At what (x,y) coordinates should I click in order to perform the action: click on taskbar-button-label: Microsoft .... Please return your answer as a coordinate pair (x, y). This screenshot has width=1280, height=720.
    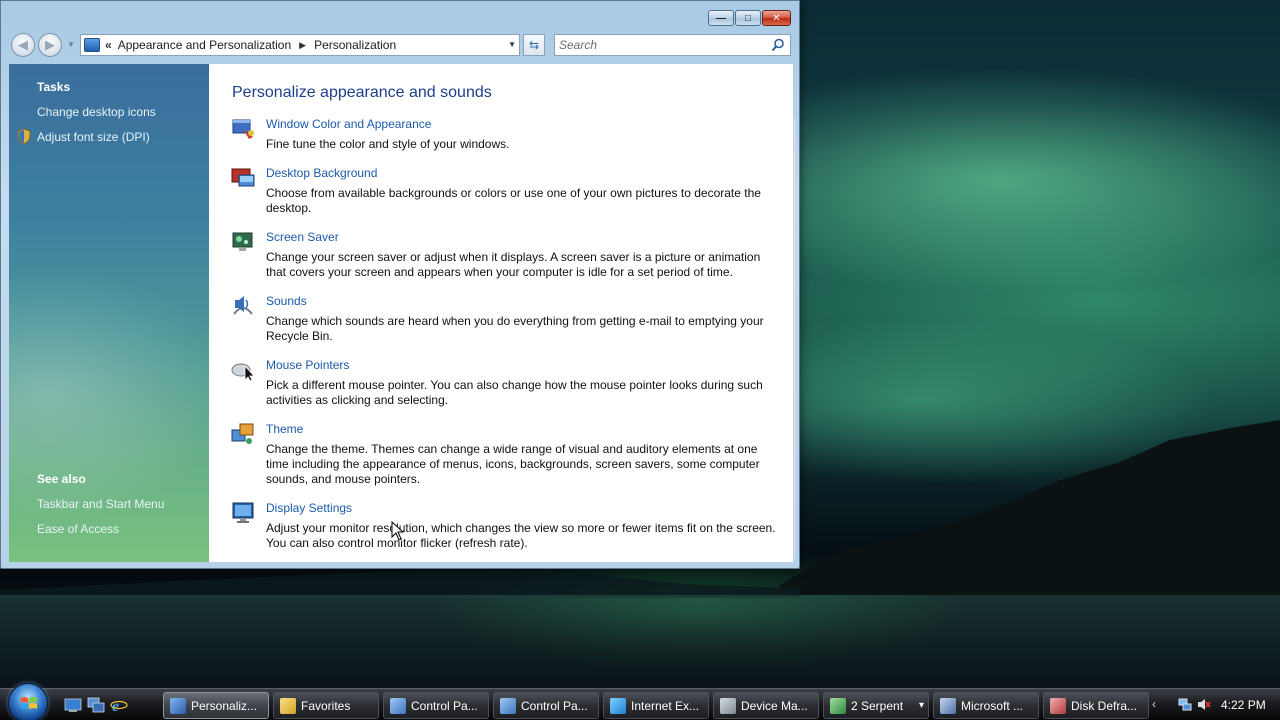
    Looking at the image, I should click on (992, 705).